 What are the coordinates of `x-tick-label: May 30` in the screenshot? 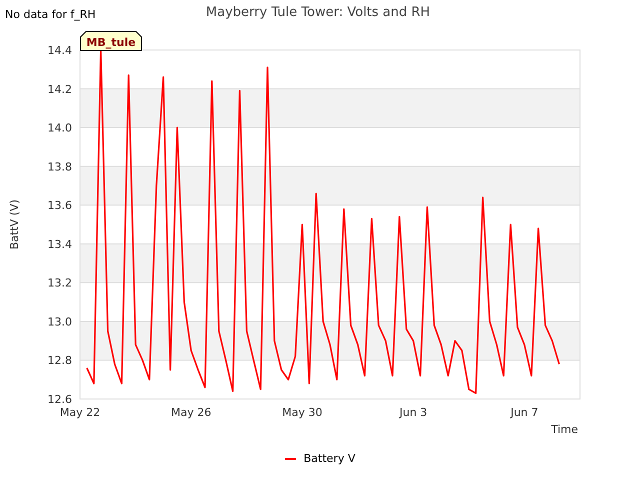 It's located at (302, 412).